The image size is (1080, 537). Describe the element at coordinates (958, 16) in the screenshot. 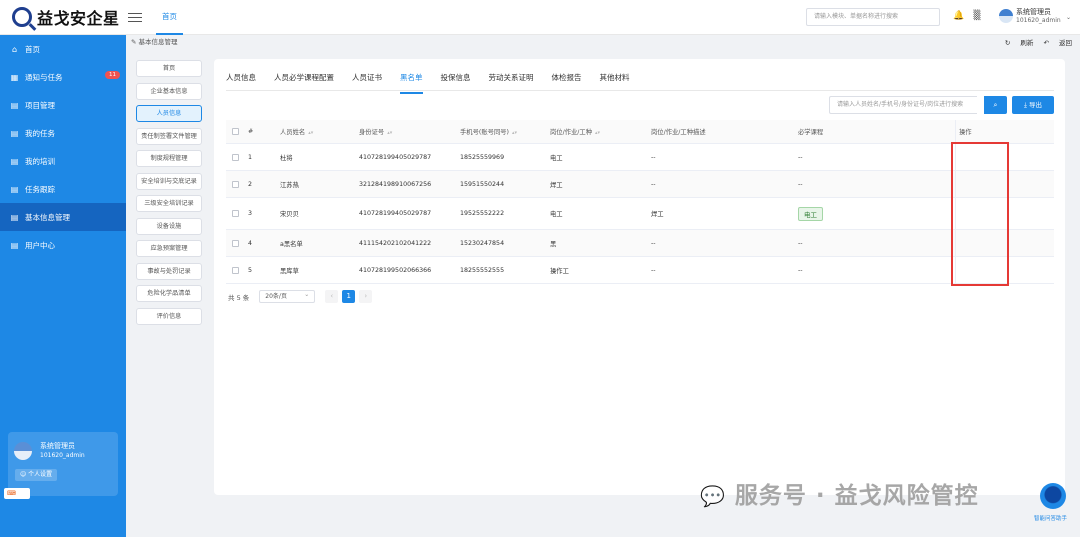

I see `bell-icon: 🔔` at that location.